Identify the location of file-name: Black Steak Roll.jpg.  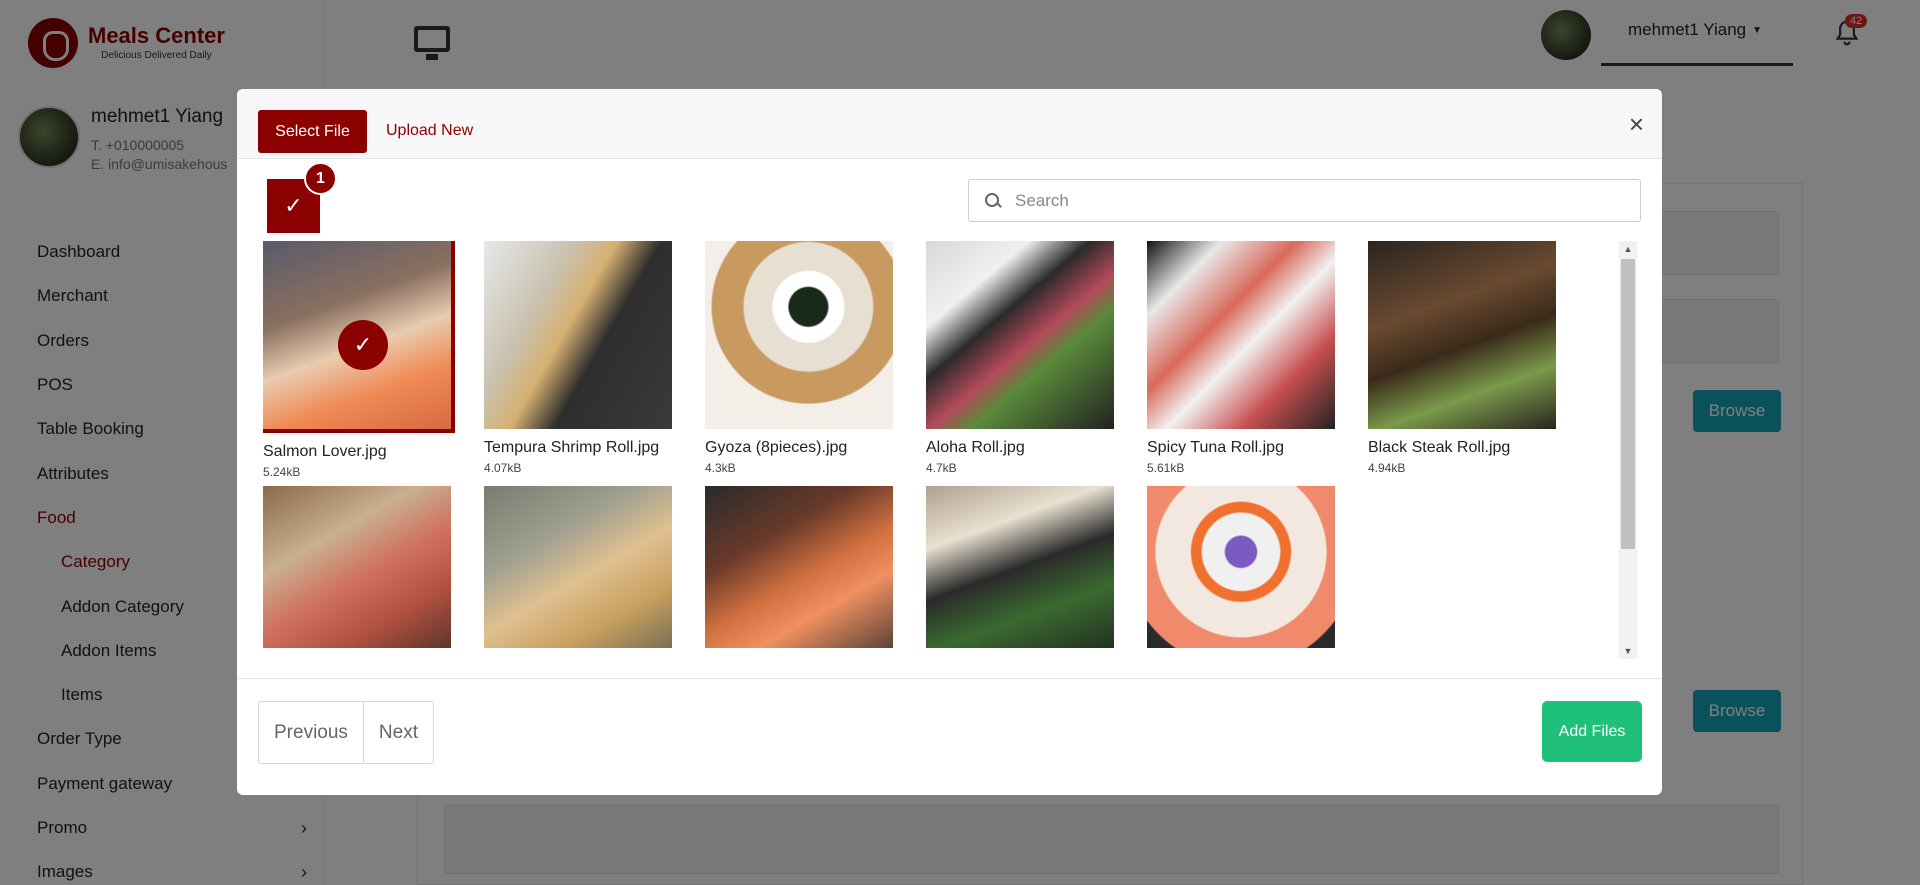
(1439, 447).